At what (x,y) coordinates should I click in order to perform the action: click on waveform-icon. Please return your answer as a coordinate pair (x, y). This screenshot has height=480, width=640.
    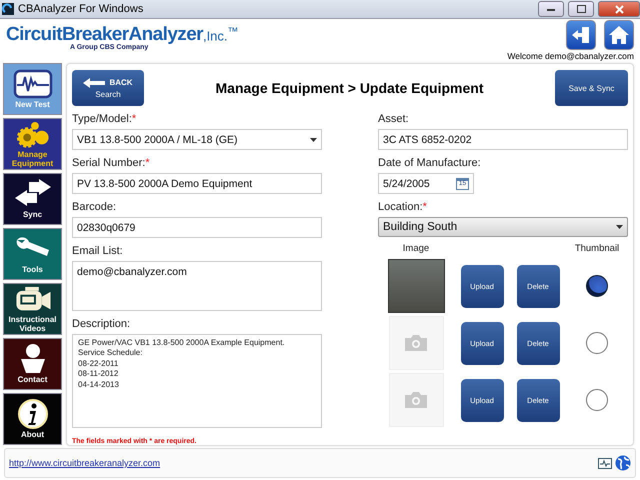
    Looking at the image, I should click on (32, 83).